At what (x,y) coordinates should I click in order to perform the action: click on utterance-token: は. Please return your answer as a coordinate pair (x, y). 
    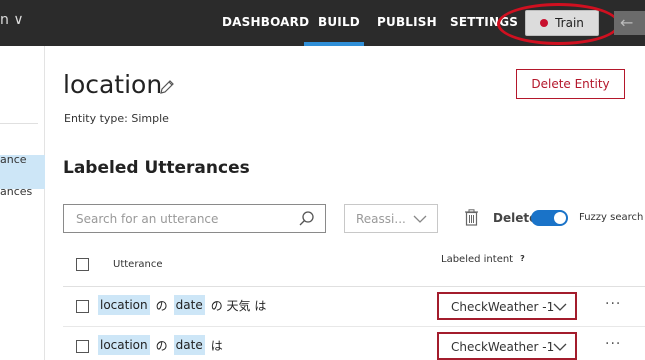
    Looking at the image, I should click on (216, 345).